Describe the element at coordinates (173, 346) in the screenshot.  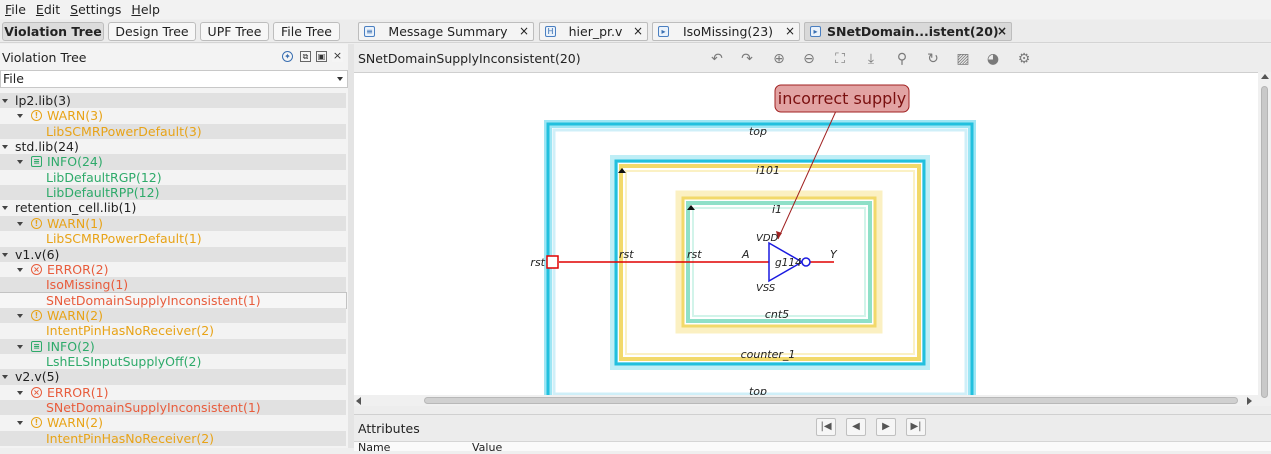
I see `tree-severity-node: ≡ INFO(2)` at that location.